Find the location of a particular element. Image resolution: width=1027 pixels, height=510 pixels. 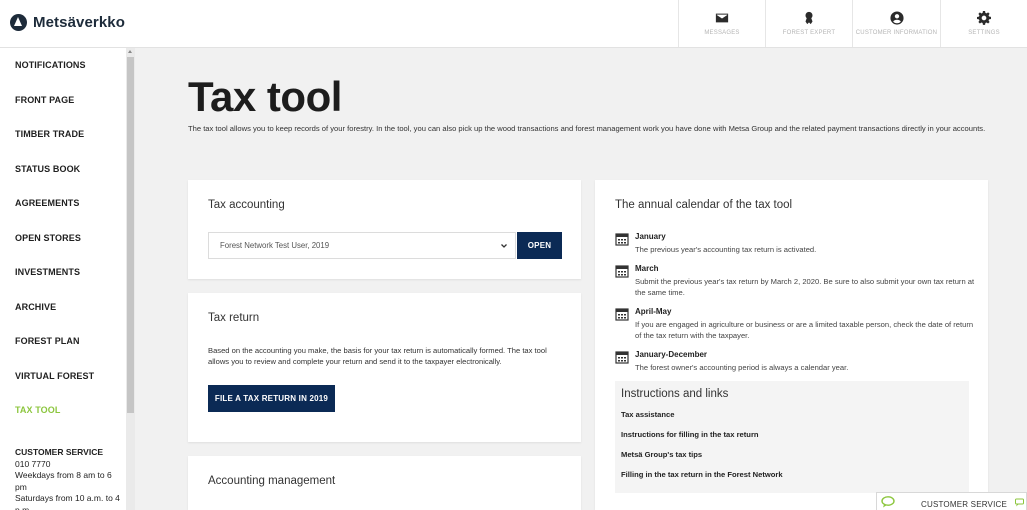

user-icon is located at coordinates (896, 18).